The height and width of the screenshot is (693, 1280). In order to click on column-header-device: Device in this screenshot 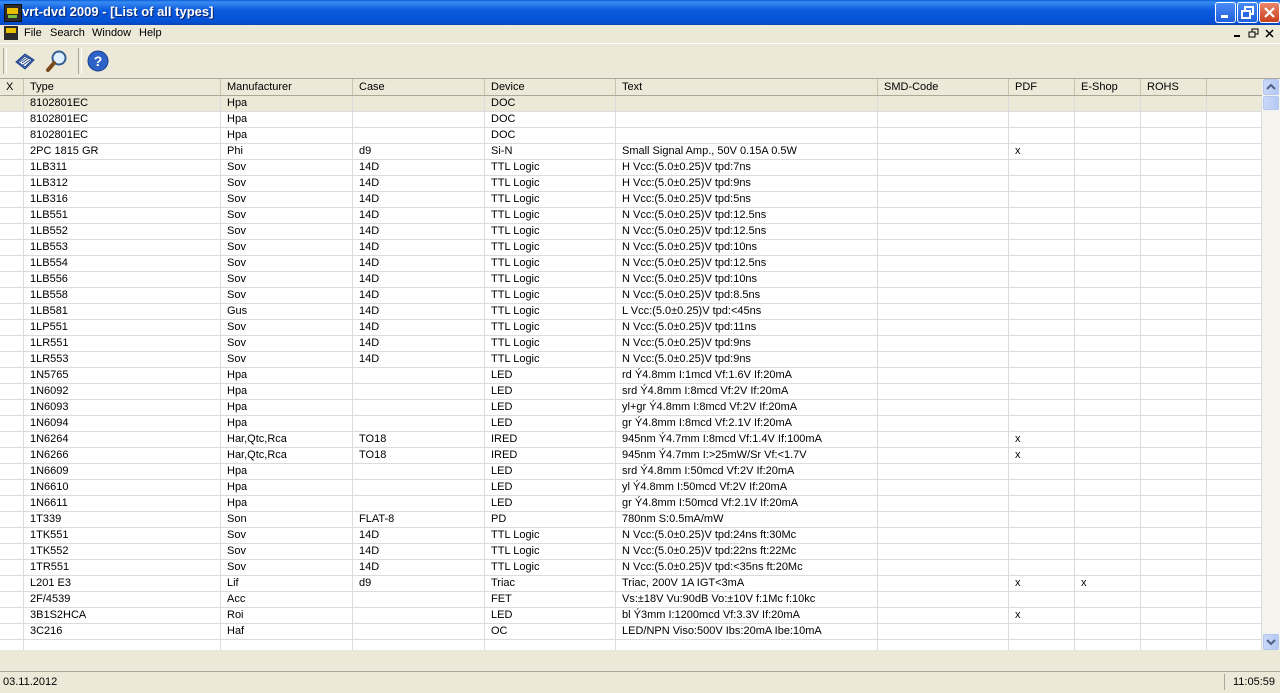, I will do `click(550, 87)`.